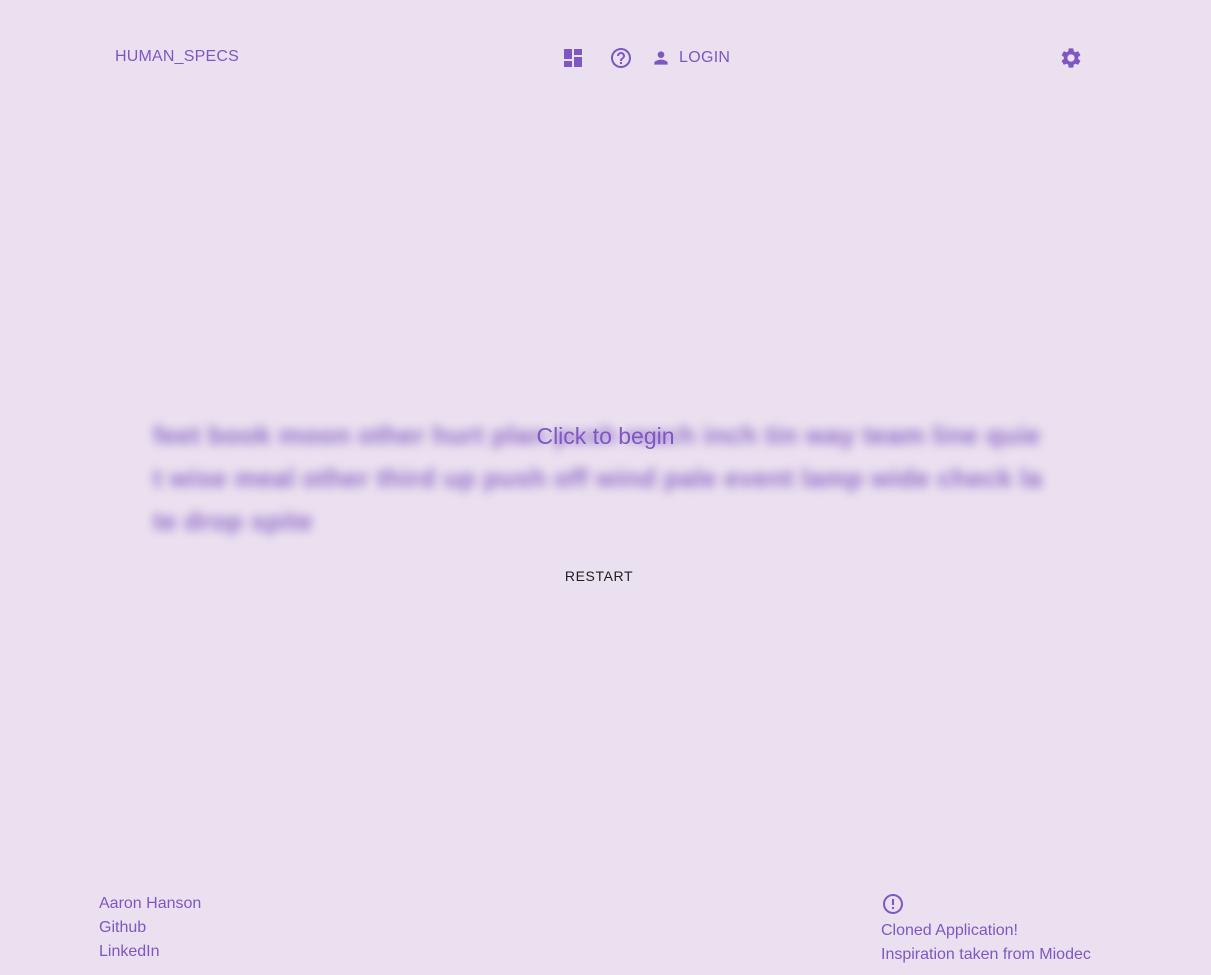  I want to click on person-icon, so click(661, 58).